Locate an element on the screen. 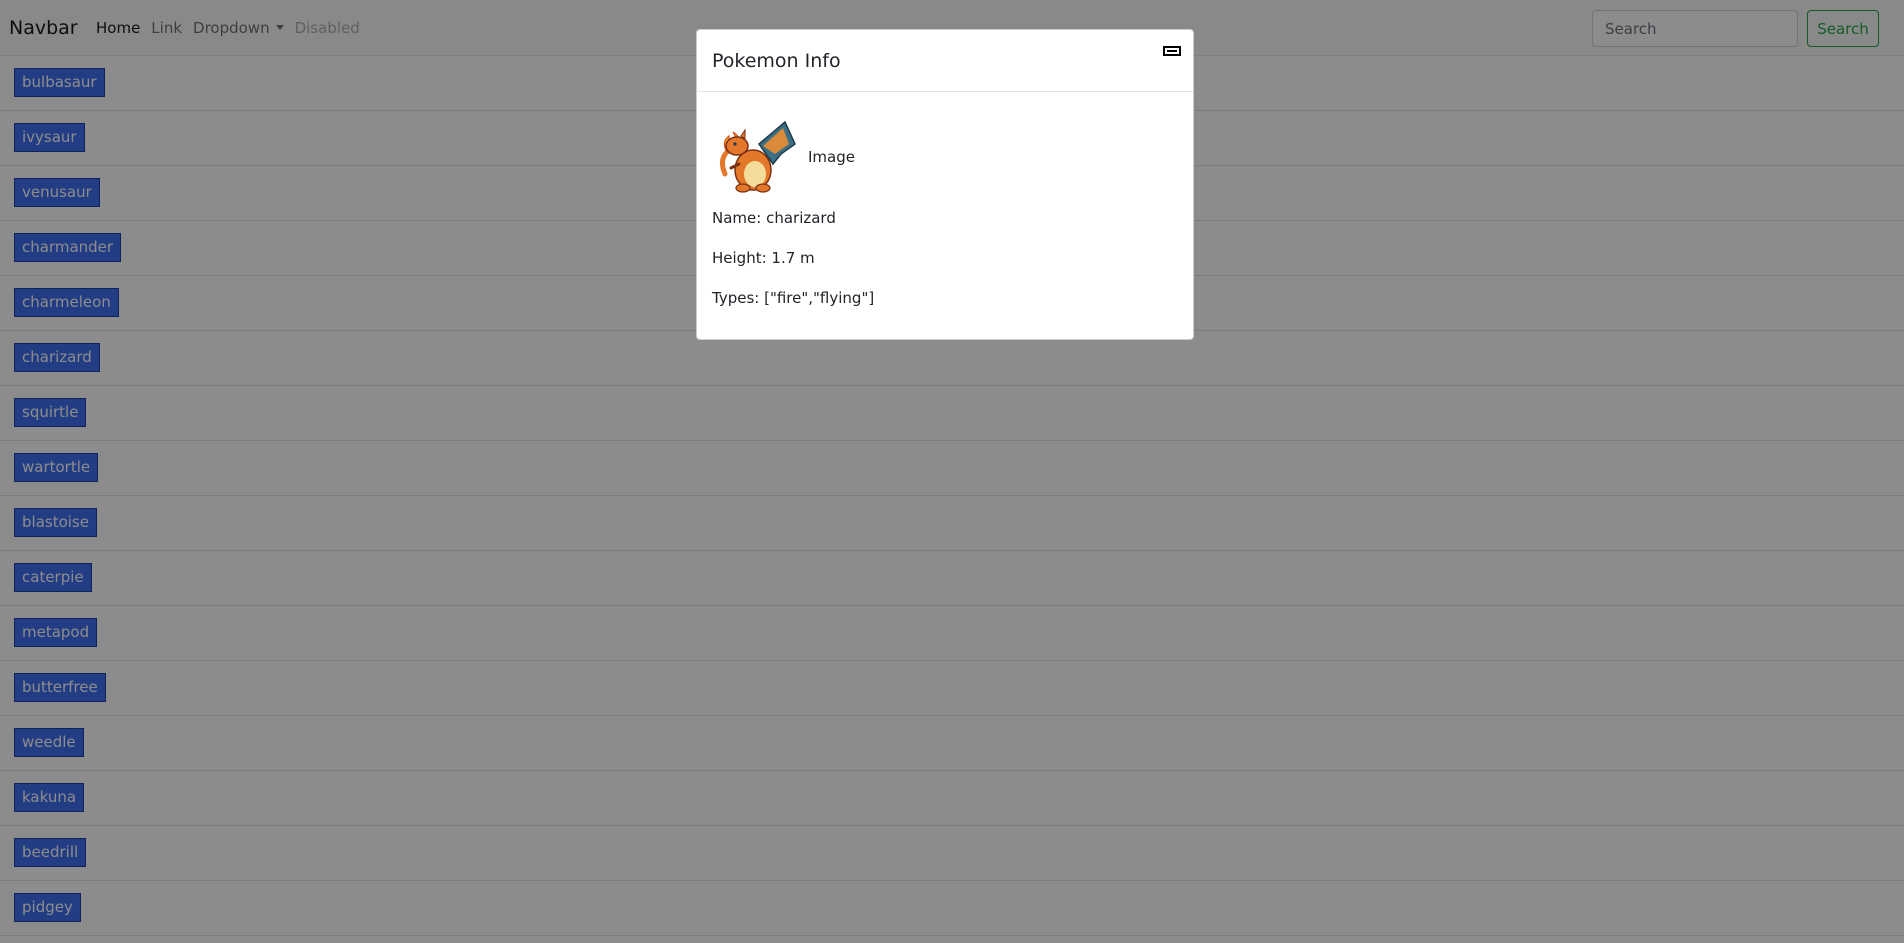 This screenshot has height=943, width=1904. pokemon-sprite-image is located at coordinates (757, 156).